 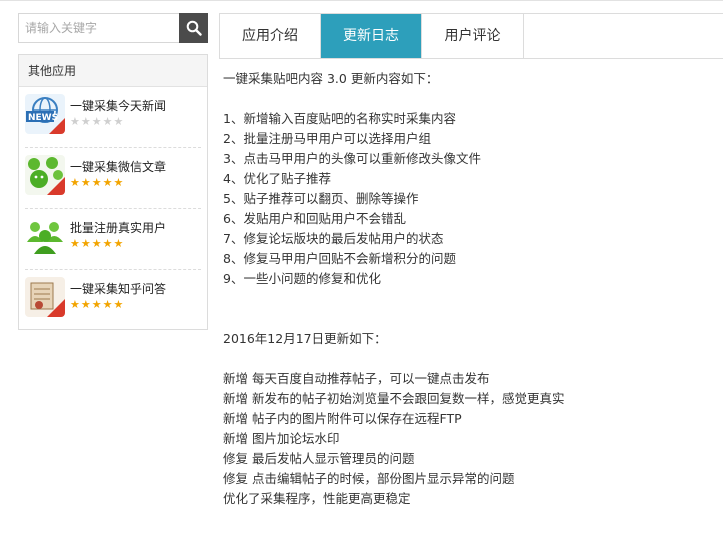 I want to click on wechat-icon, so click(x=45, y=175).